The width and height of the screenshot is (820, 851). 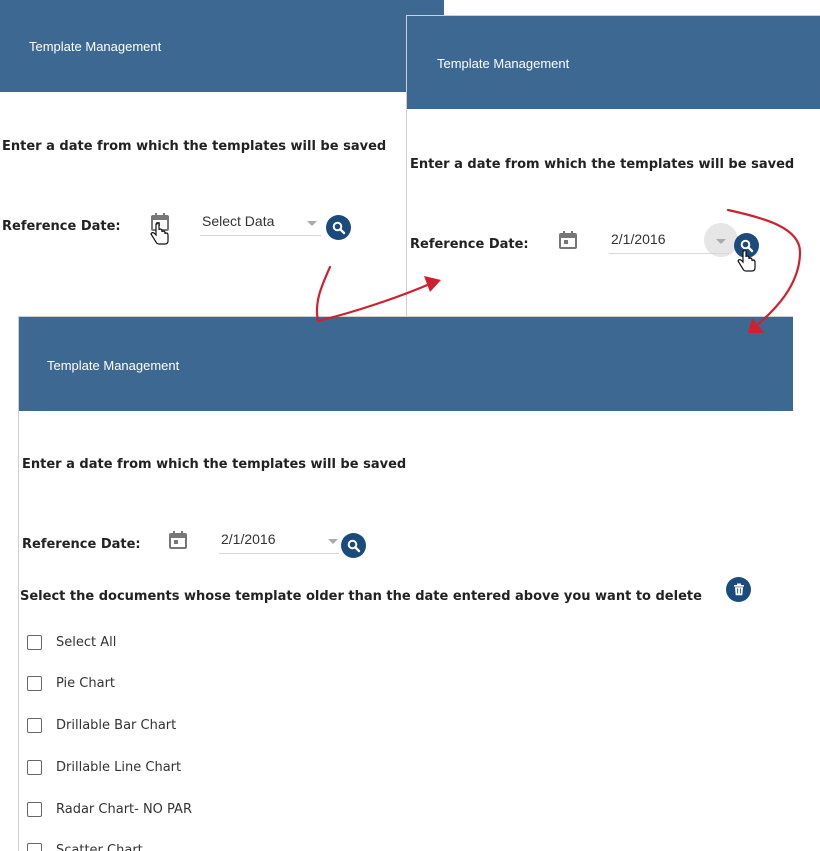 What do you see at coordinates (61, 226) in the screenshot?
I see `panel-a-reference-label: Reference Date:` at bounding box center [61, 226].